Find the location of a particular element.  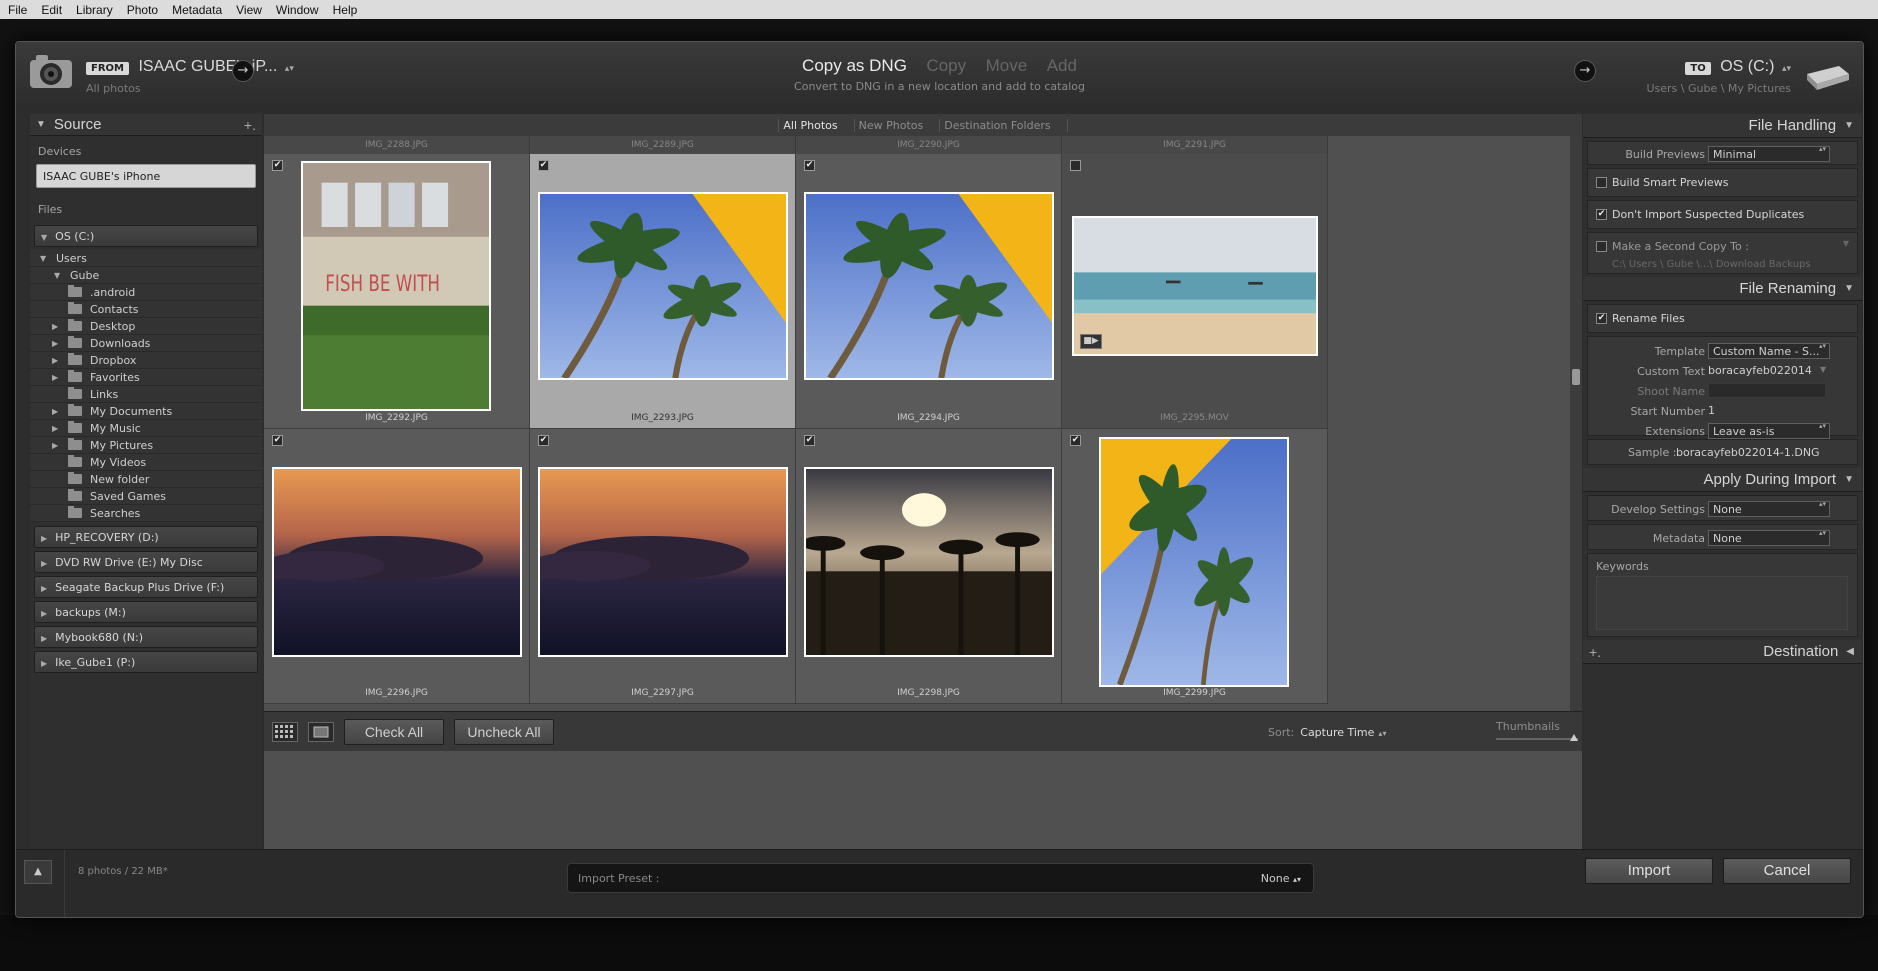

second-copy-checkbox is located at coordinates (1601, 246).